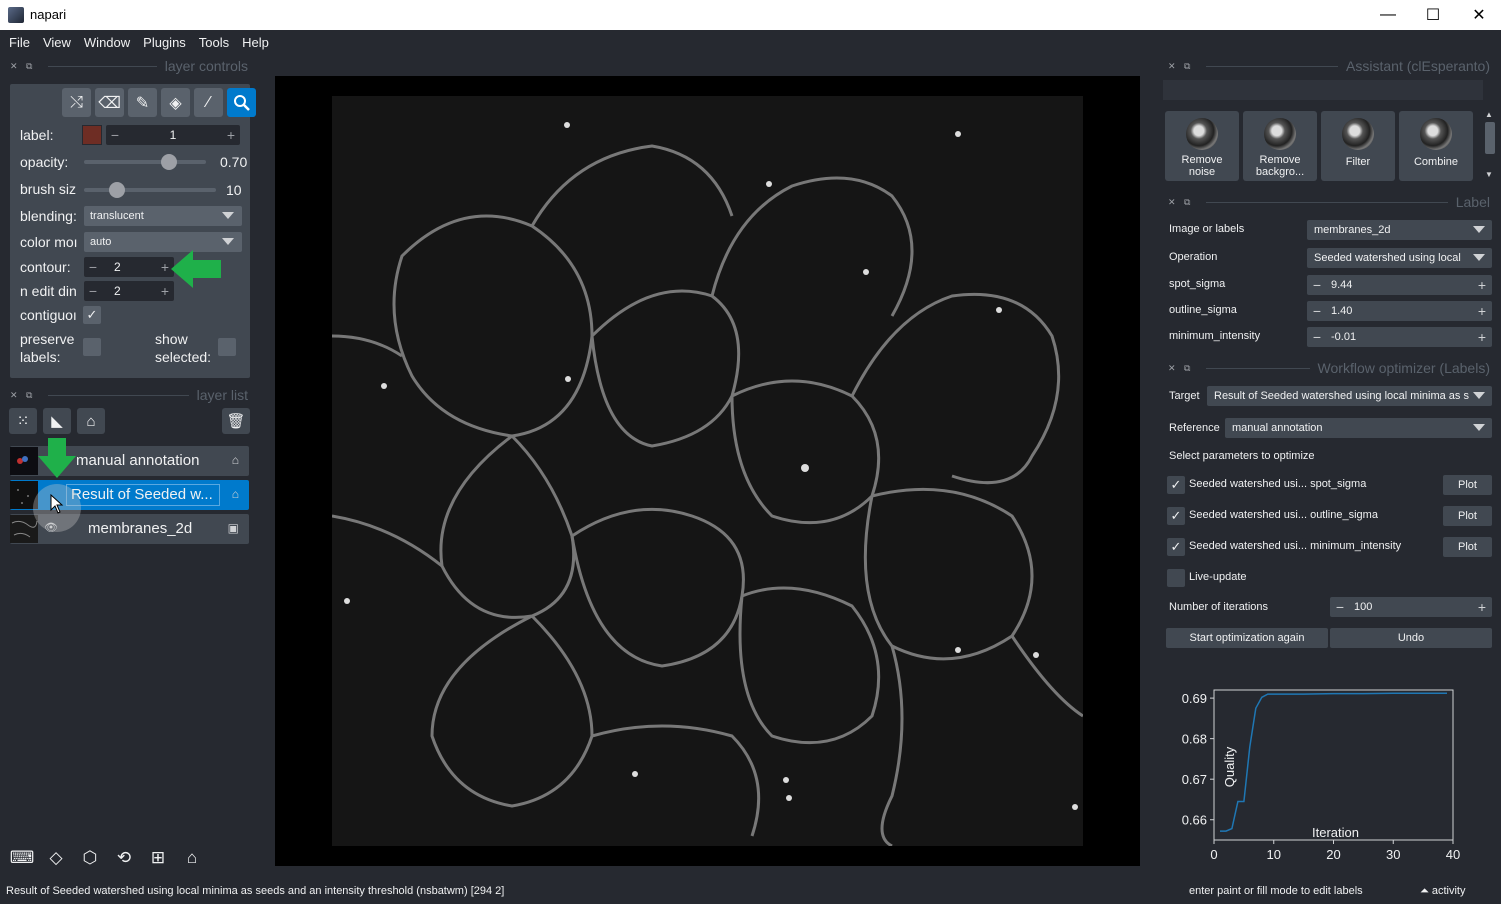 This screenshot has height=904, width=1501. I want to click on brush-icon: ✎, so click(142, 102).